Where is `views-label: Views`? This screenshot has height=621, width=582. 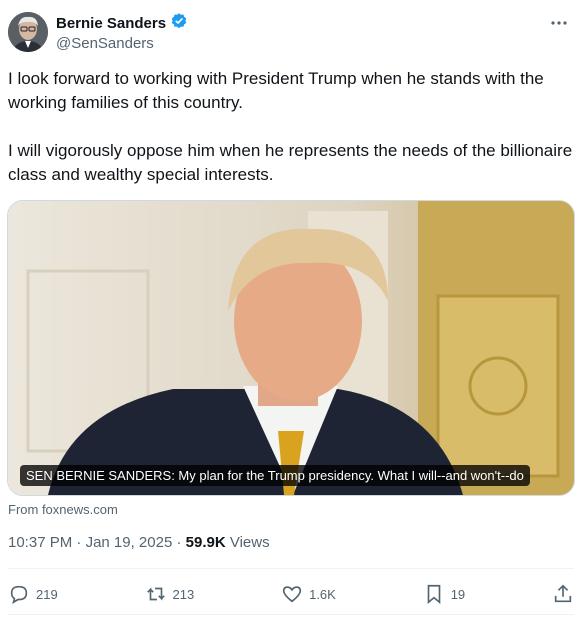
views-label: Views is located at coordinates (249, 542).